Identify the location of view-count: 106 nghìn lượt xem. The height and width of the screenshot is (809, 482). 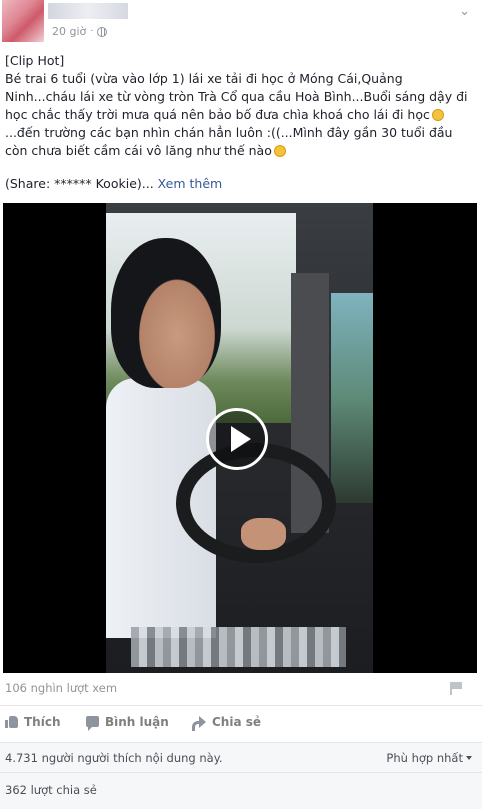
(61, 688).